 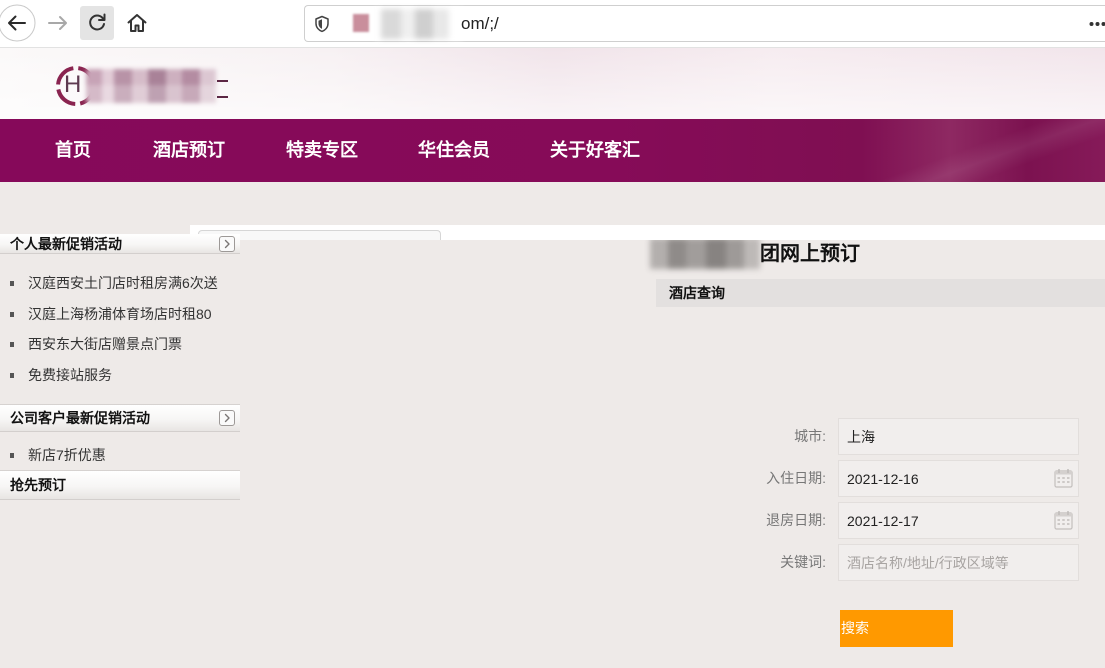 I want to click on promotion-list: 新店7折优惠, so click(x=120, y=455).